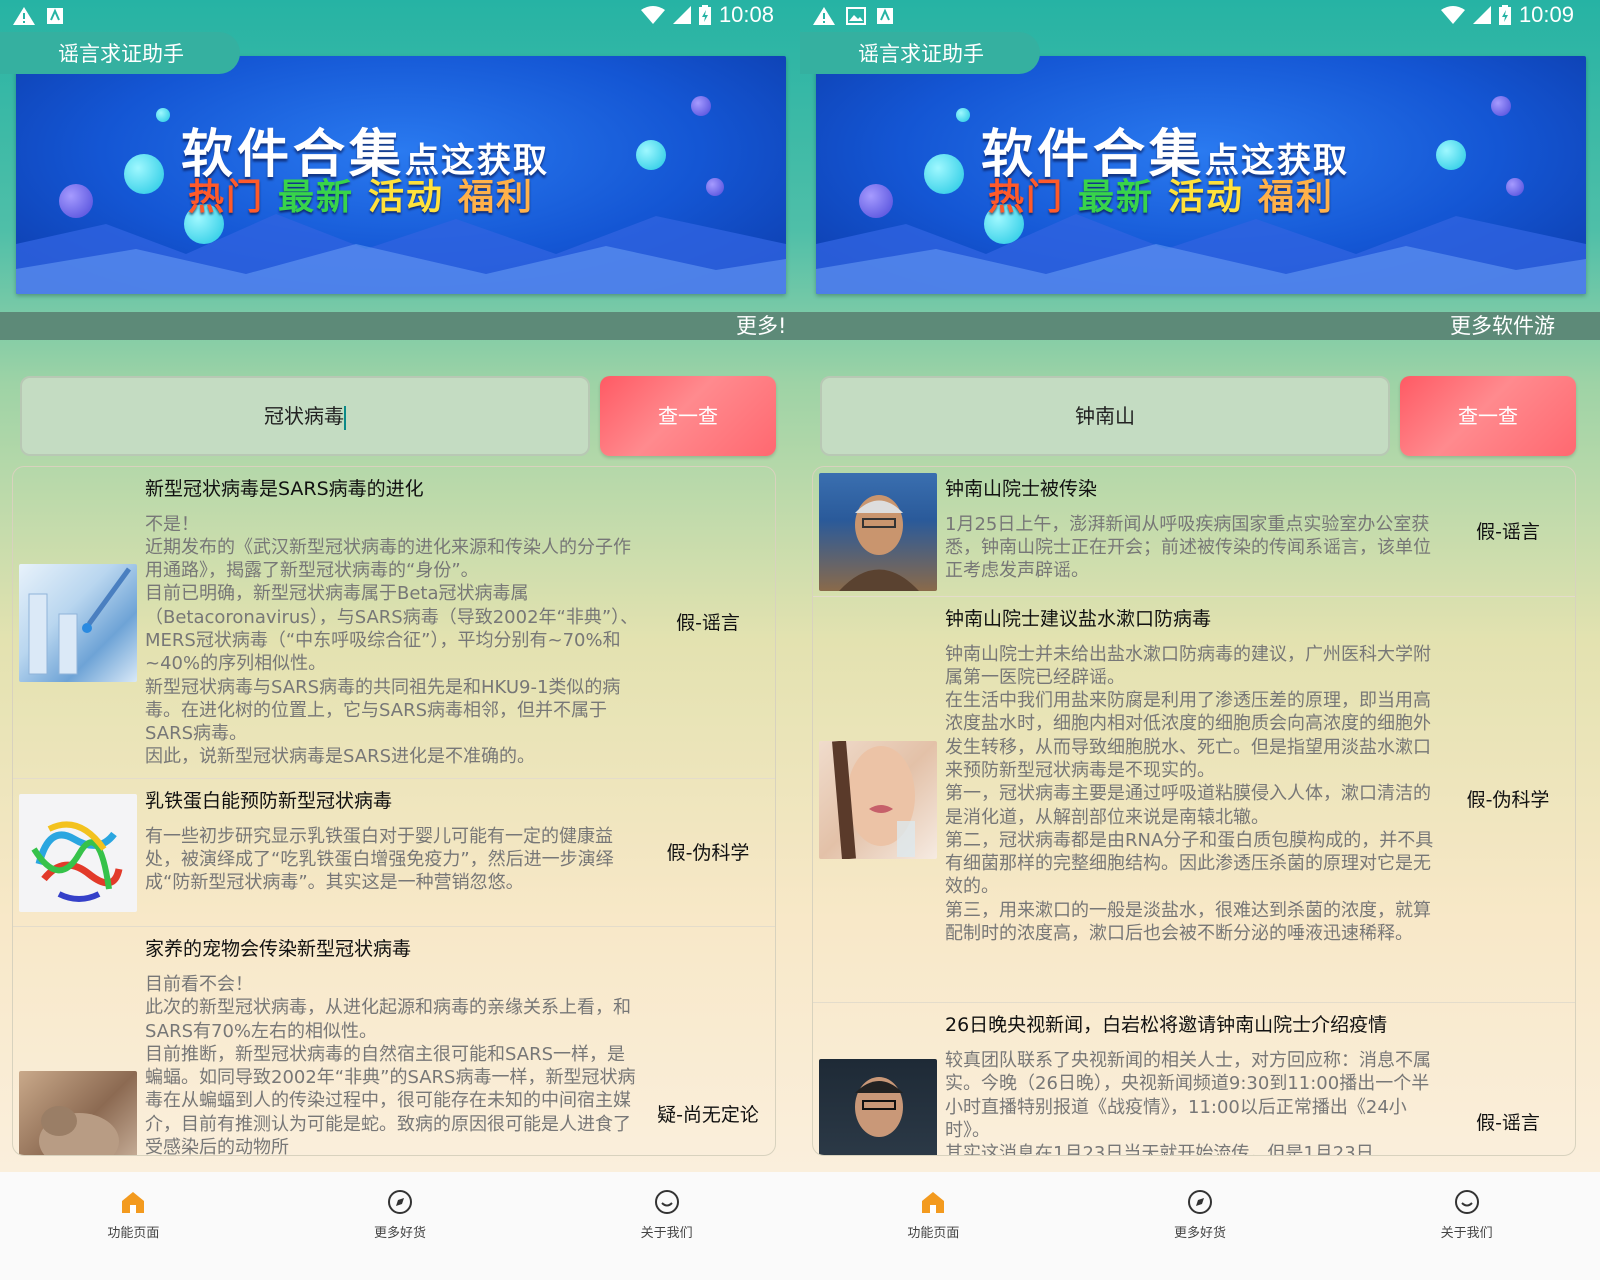 This screenshot has height=1280, width=1600. I want to click on result-title: 钟南山院士被传染, so click(1021, 488).